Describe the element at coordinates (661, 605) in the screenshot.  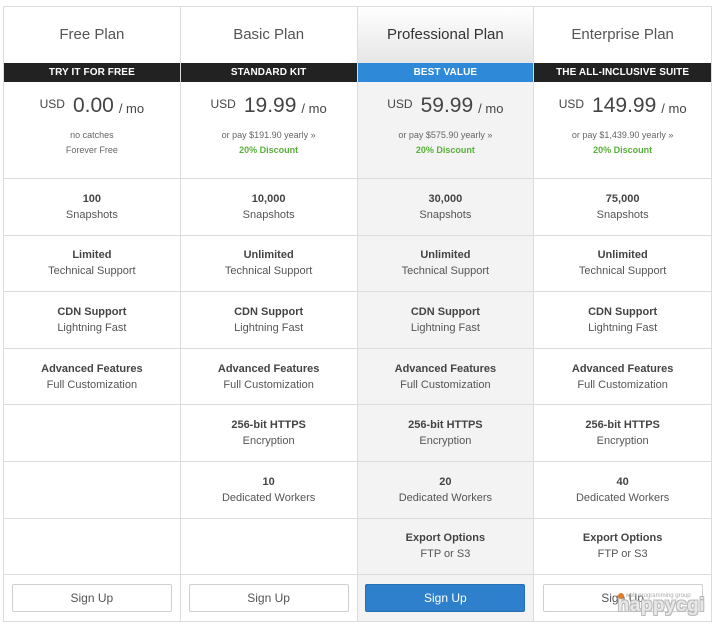
I see `watermark-logo: web programming group happycgi` at that location.